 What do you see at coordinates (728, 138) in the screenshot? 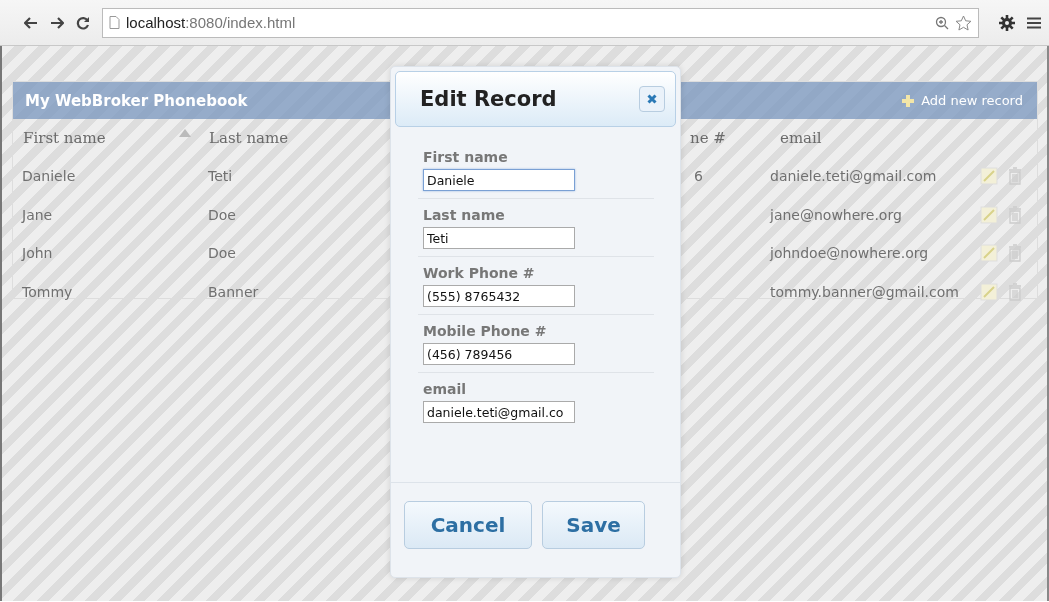
I see `column-header: ne #` at bounding box center [728, 138].